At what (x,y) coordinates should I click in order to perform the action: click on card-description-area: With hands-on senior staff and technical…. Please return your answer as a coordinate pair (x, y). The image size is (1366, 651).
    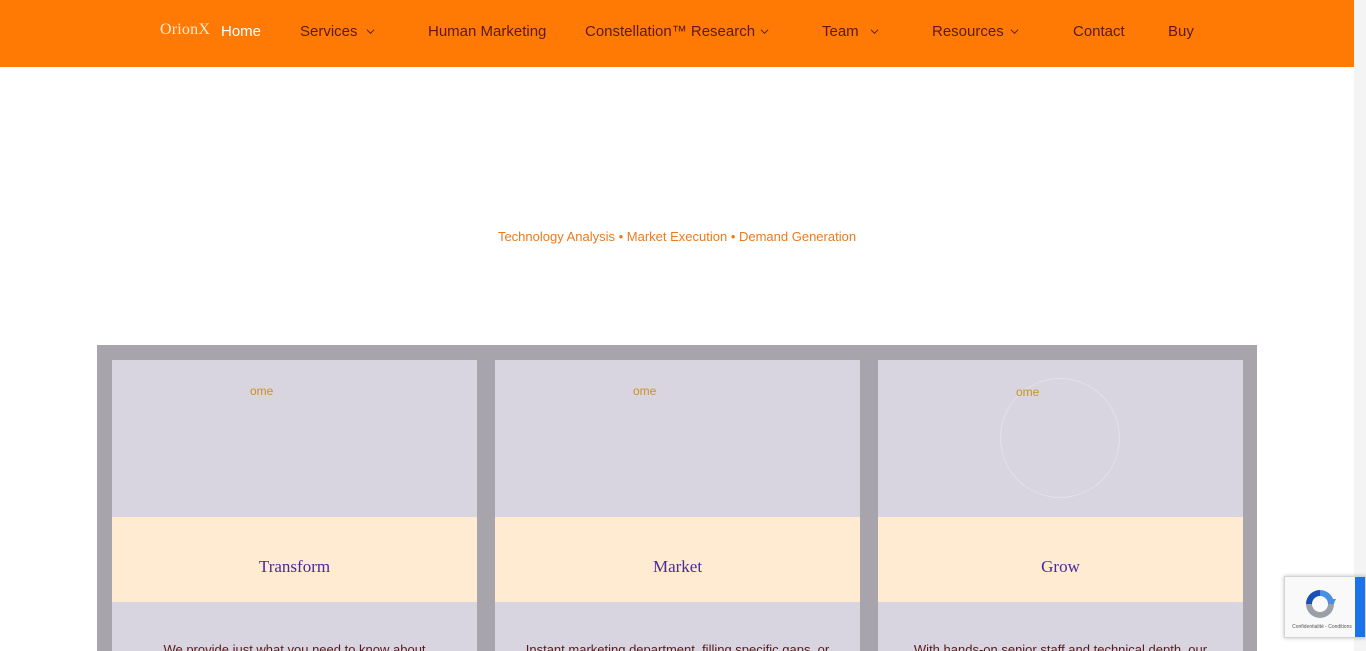
    Looking at the image, I should click on (1060, 626).